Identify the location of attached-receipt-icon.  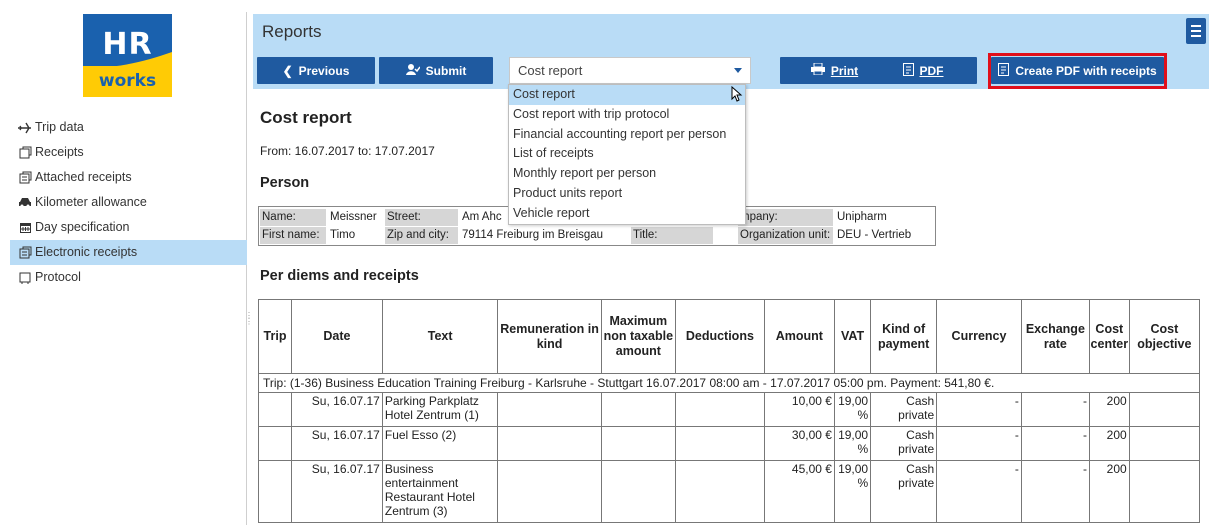
(25, 178).